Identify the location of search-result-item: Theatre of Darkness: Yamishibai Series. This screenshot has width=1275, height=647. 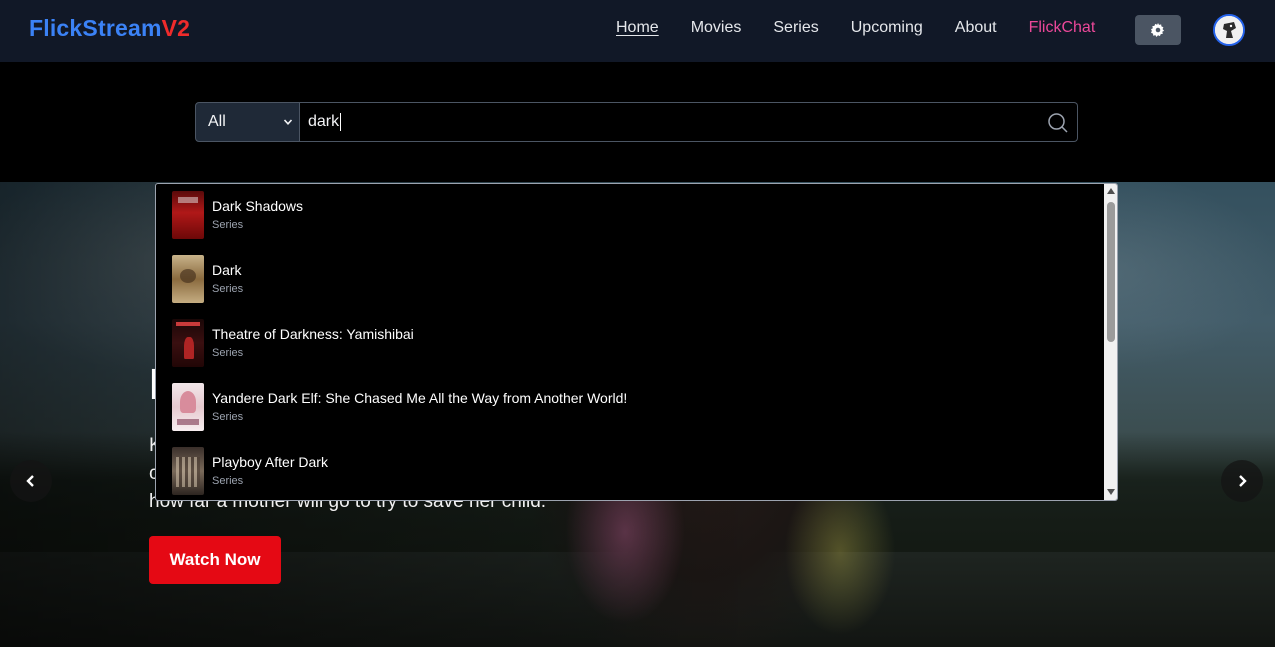
(293, 343).